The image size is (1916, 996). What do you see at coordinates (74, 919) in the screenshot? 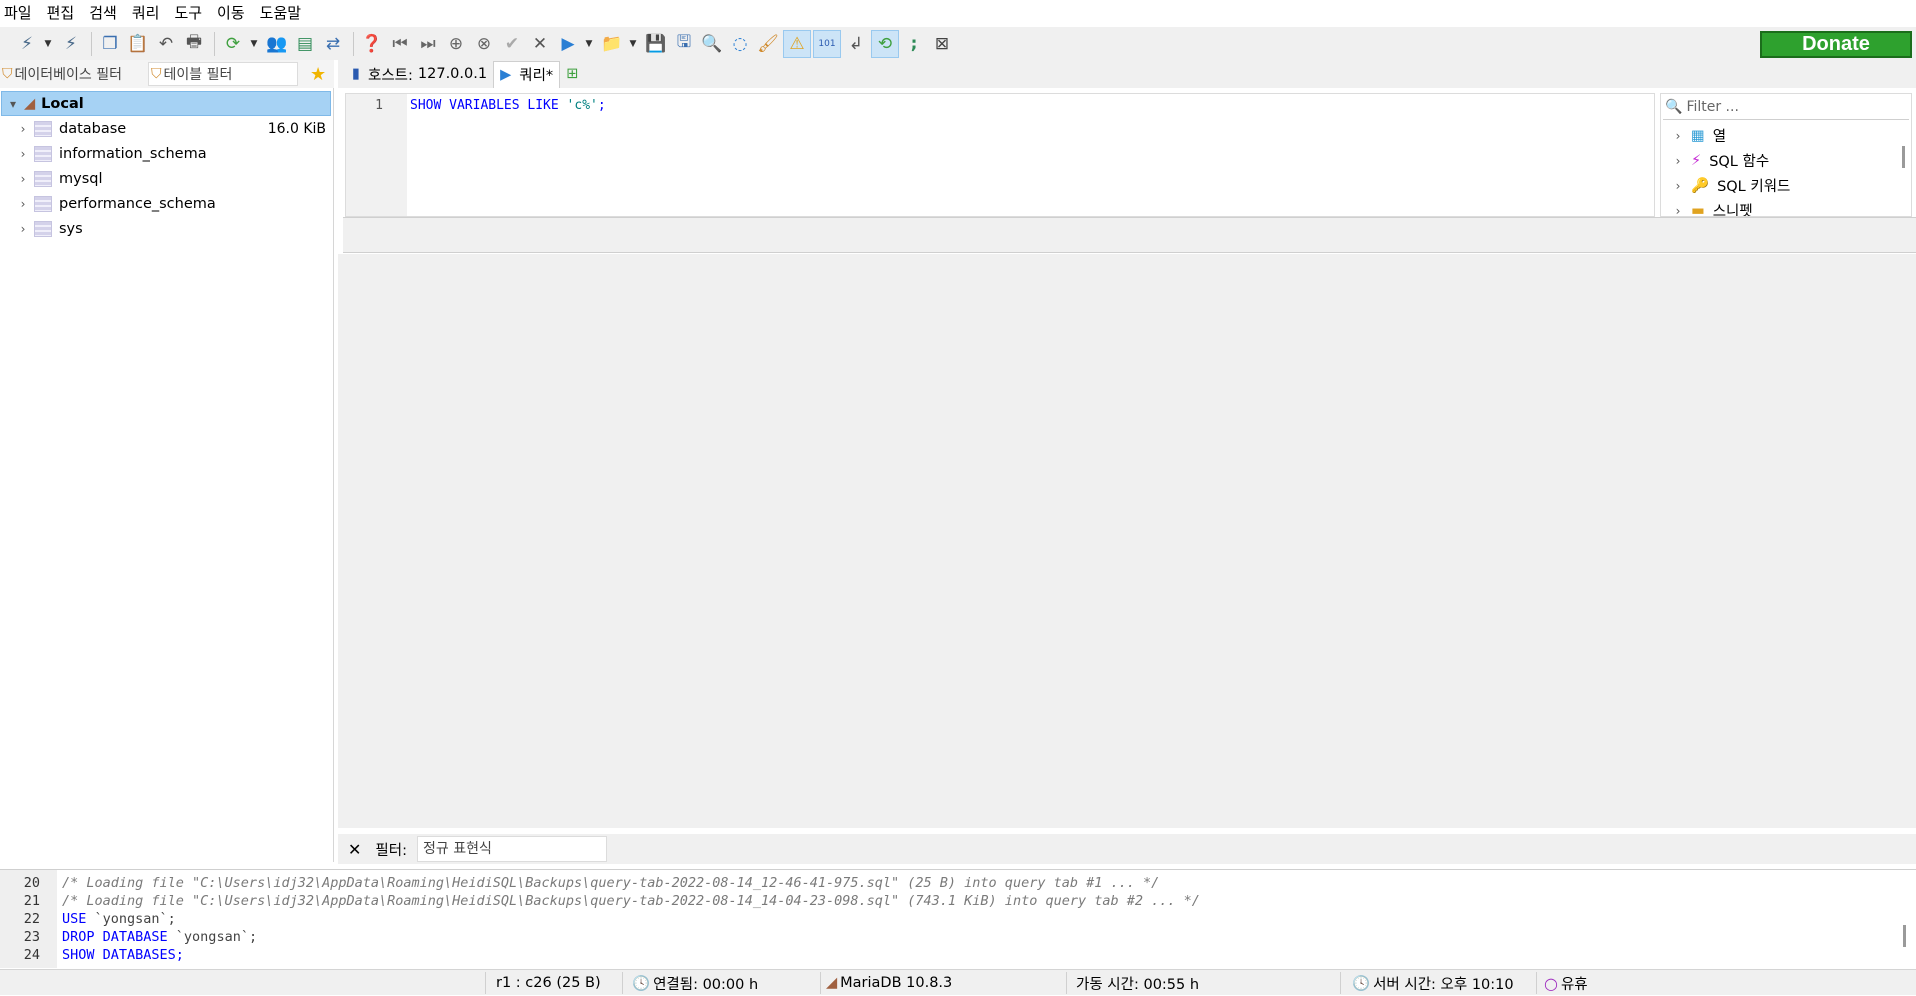
I see `log-keyword: USE` at bounding box center [74, 919].